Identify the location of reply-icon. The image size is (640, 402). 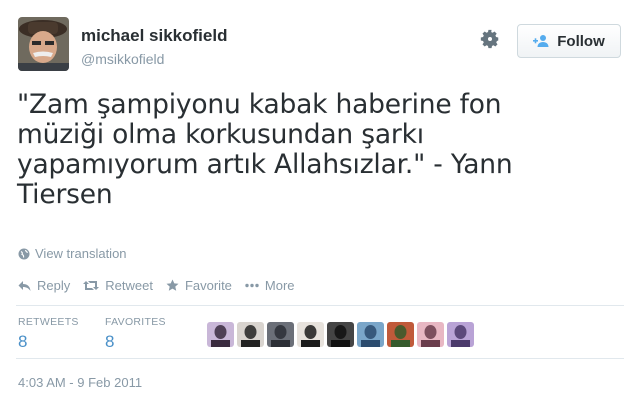
(24, 286).